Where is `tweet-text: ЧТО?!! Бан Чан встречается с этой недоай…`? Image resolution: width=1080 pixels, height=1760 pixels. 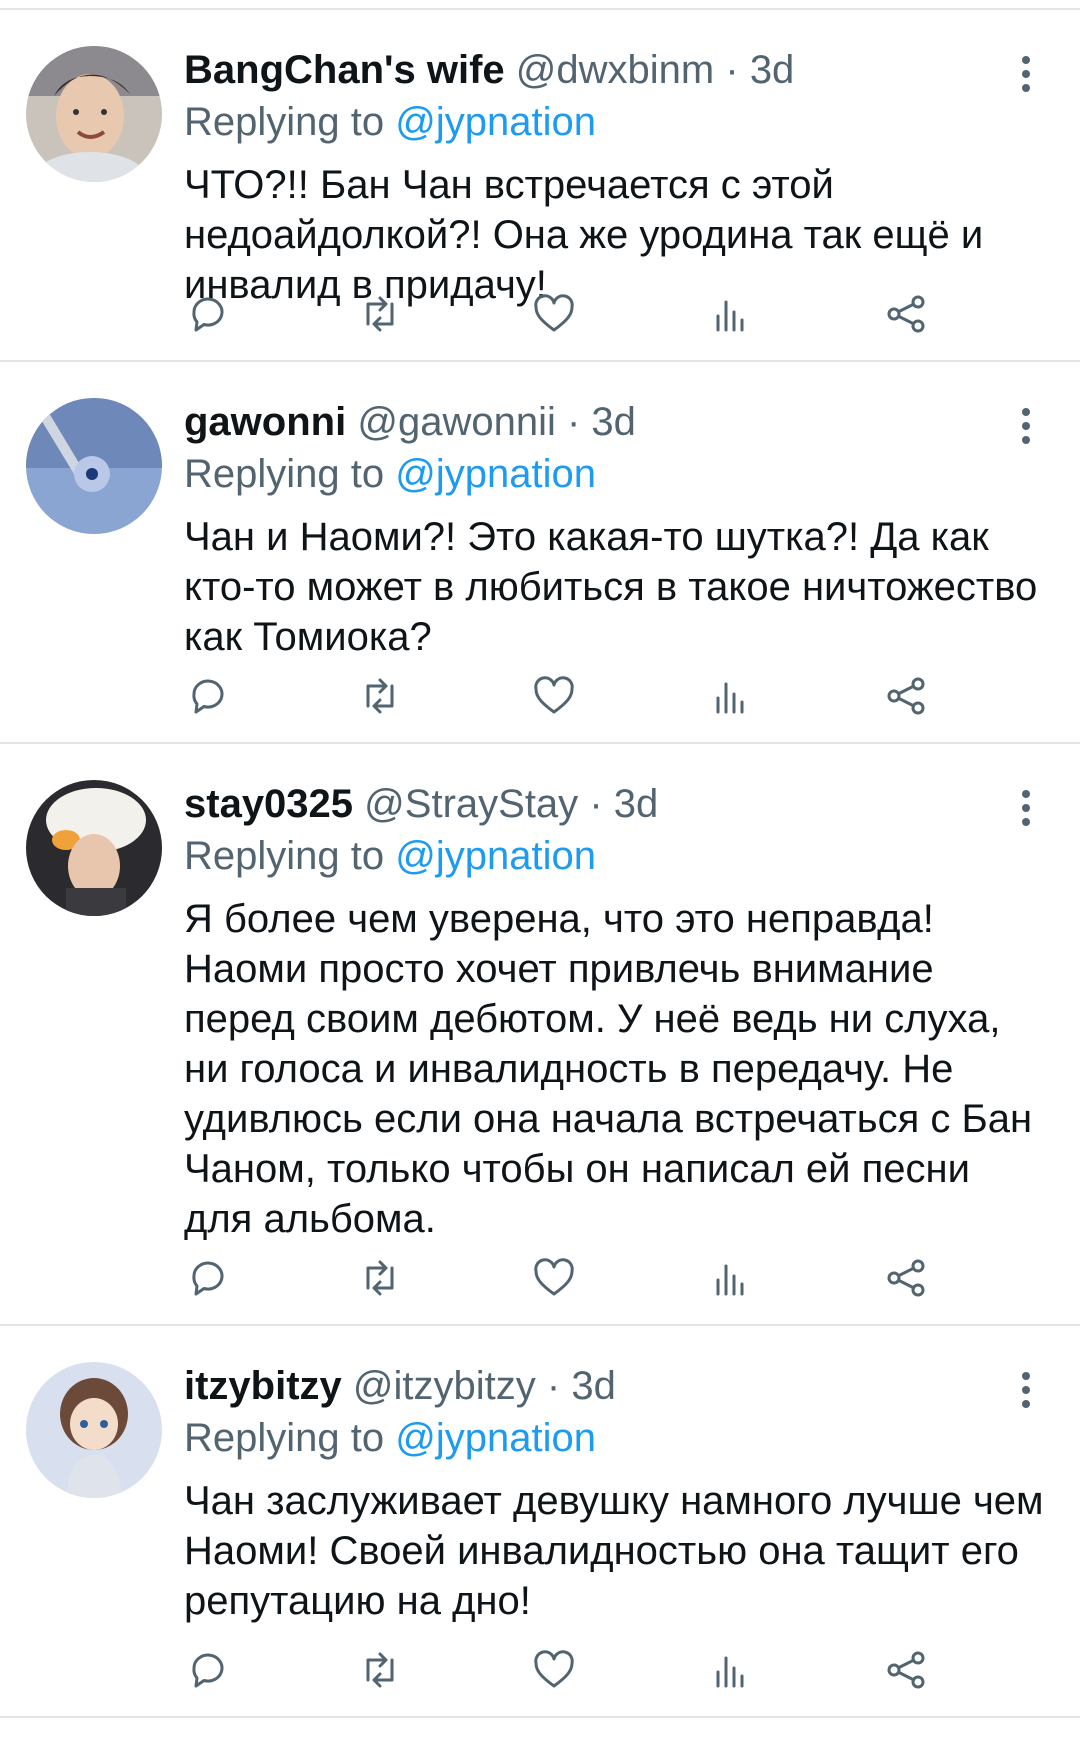 tweet-text: ЧТО?!! Бан Чан встречается с этой недоай… is located at coordinates (584, 235).